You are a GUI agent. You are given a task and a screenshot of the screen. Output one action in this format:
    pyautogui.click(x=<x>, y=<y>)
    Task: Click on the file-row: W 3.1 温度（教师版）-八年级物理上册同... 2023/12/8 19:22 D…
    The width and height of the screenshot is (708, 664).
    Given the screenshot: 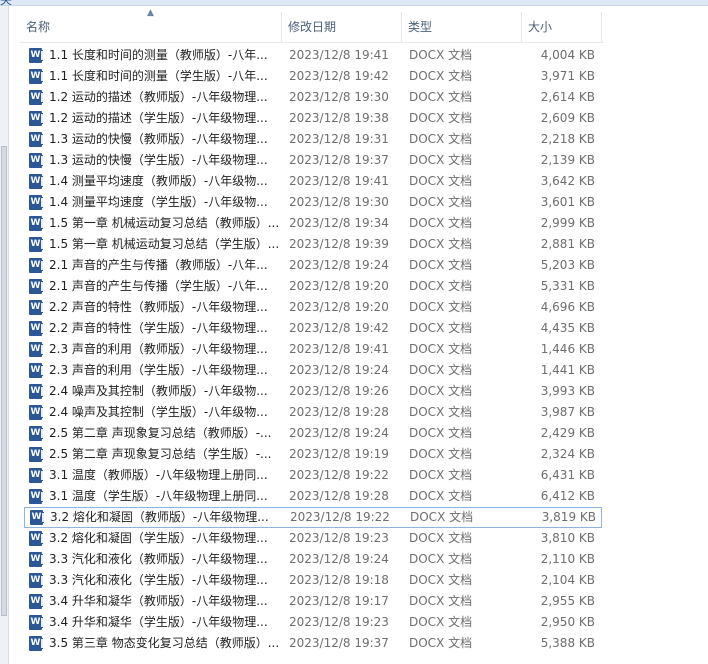 What is the action you would take?
    pyautogui.click(x=313, y=475)
    